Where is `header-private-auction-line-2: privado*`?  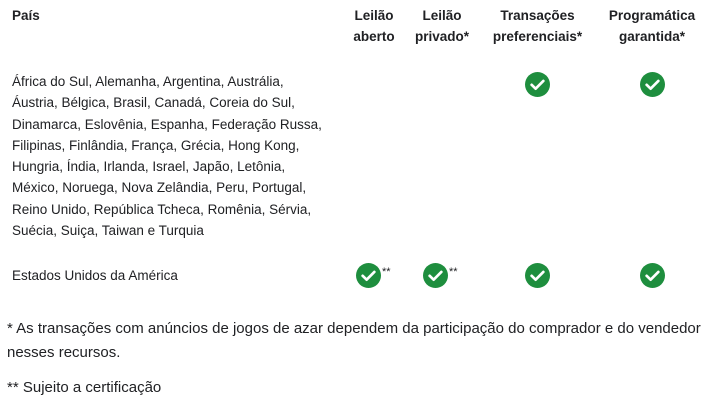 header-private-auction-line-2: privado* is located at coordinates (441, 36).